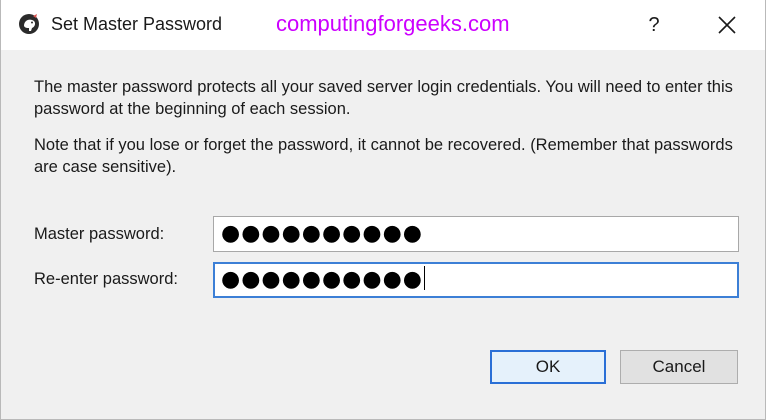  Describe the element at coordinates (322, 279) in the screenshot. I see `reenter-password-value: ●●●●●●●●●●` at that location.